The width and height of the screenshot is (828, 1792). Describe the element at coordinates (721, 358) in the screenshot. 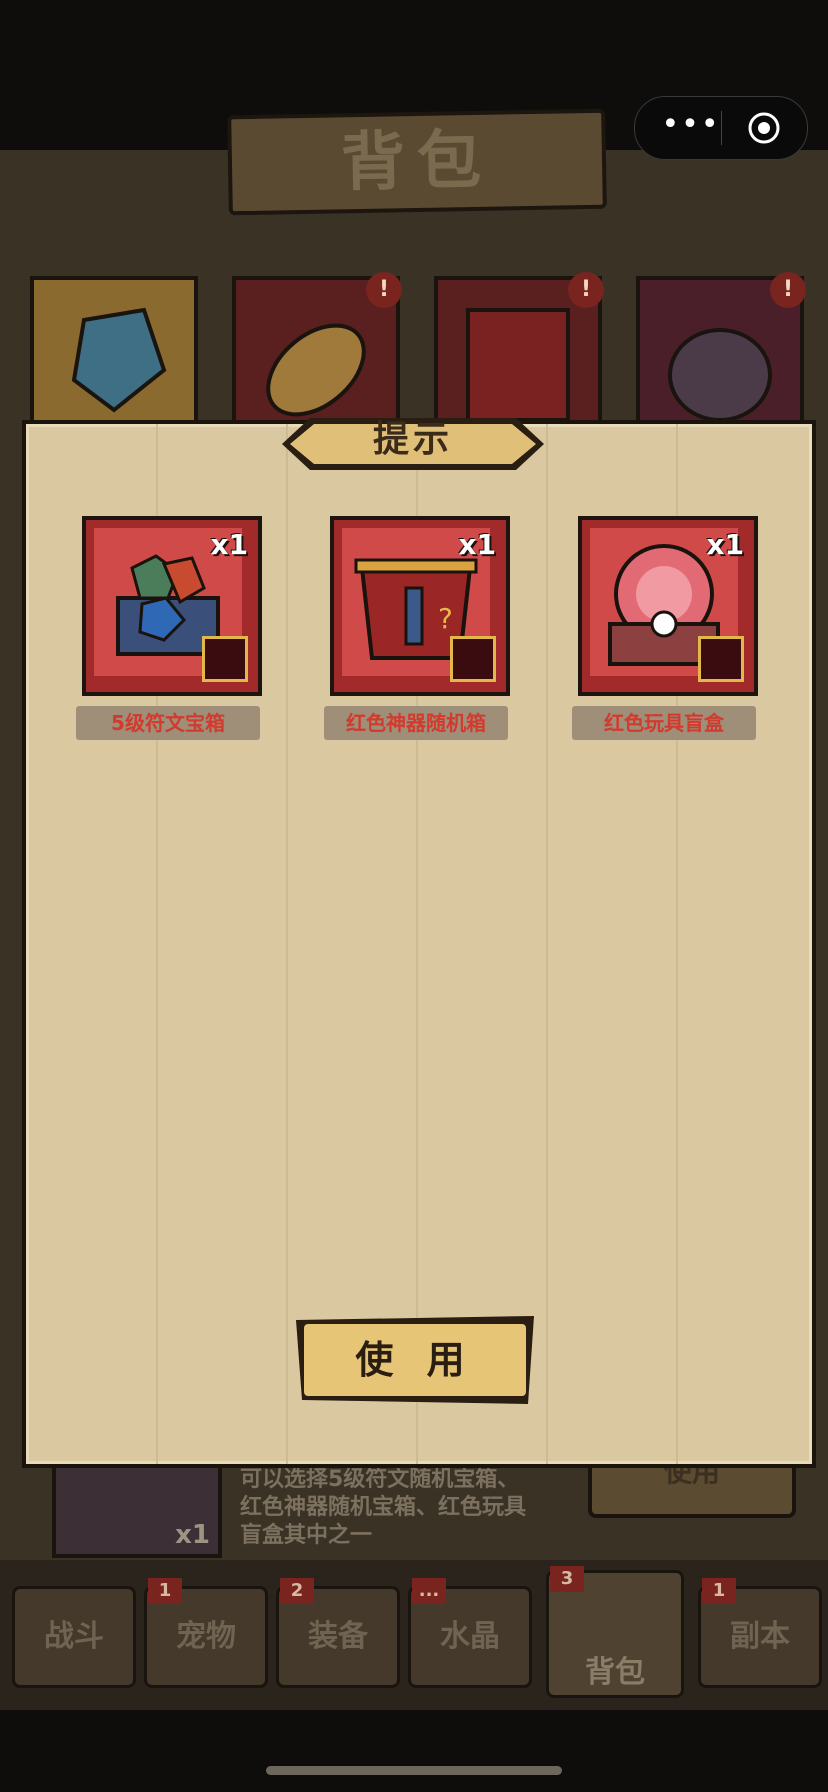

I see `category-tab-bag: !` at that location.